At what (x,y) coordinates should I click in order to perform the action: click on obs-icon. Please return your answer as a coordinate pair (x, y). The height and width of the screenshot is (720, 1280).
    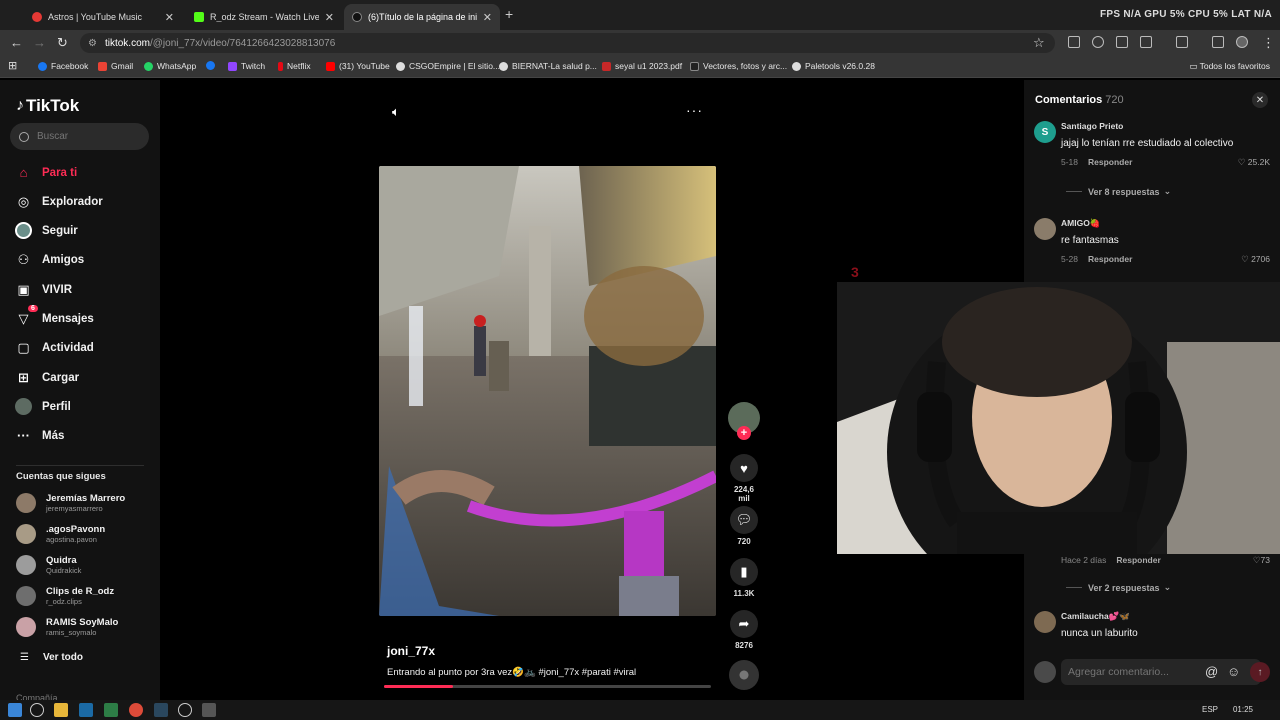
    Looking at the image, I should click on (185, 710).